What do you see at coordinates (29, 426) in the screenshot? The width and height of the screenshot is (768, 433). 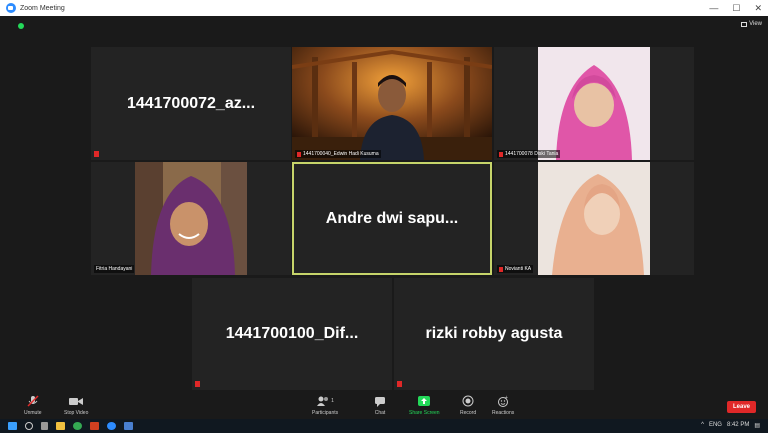 I see `search-icon` at bounding box center [29, 426].